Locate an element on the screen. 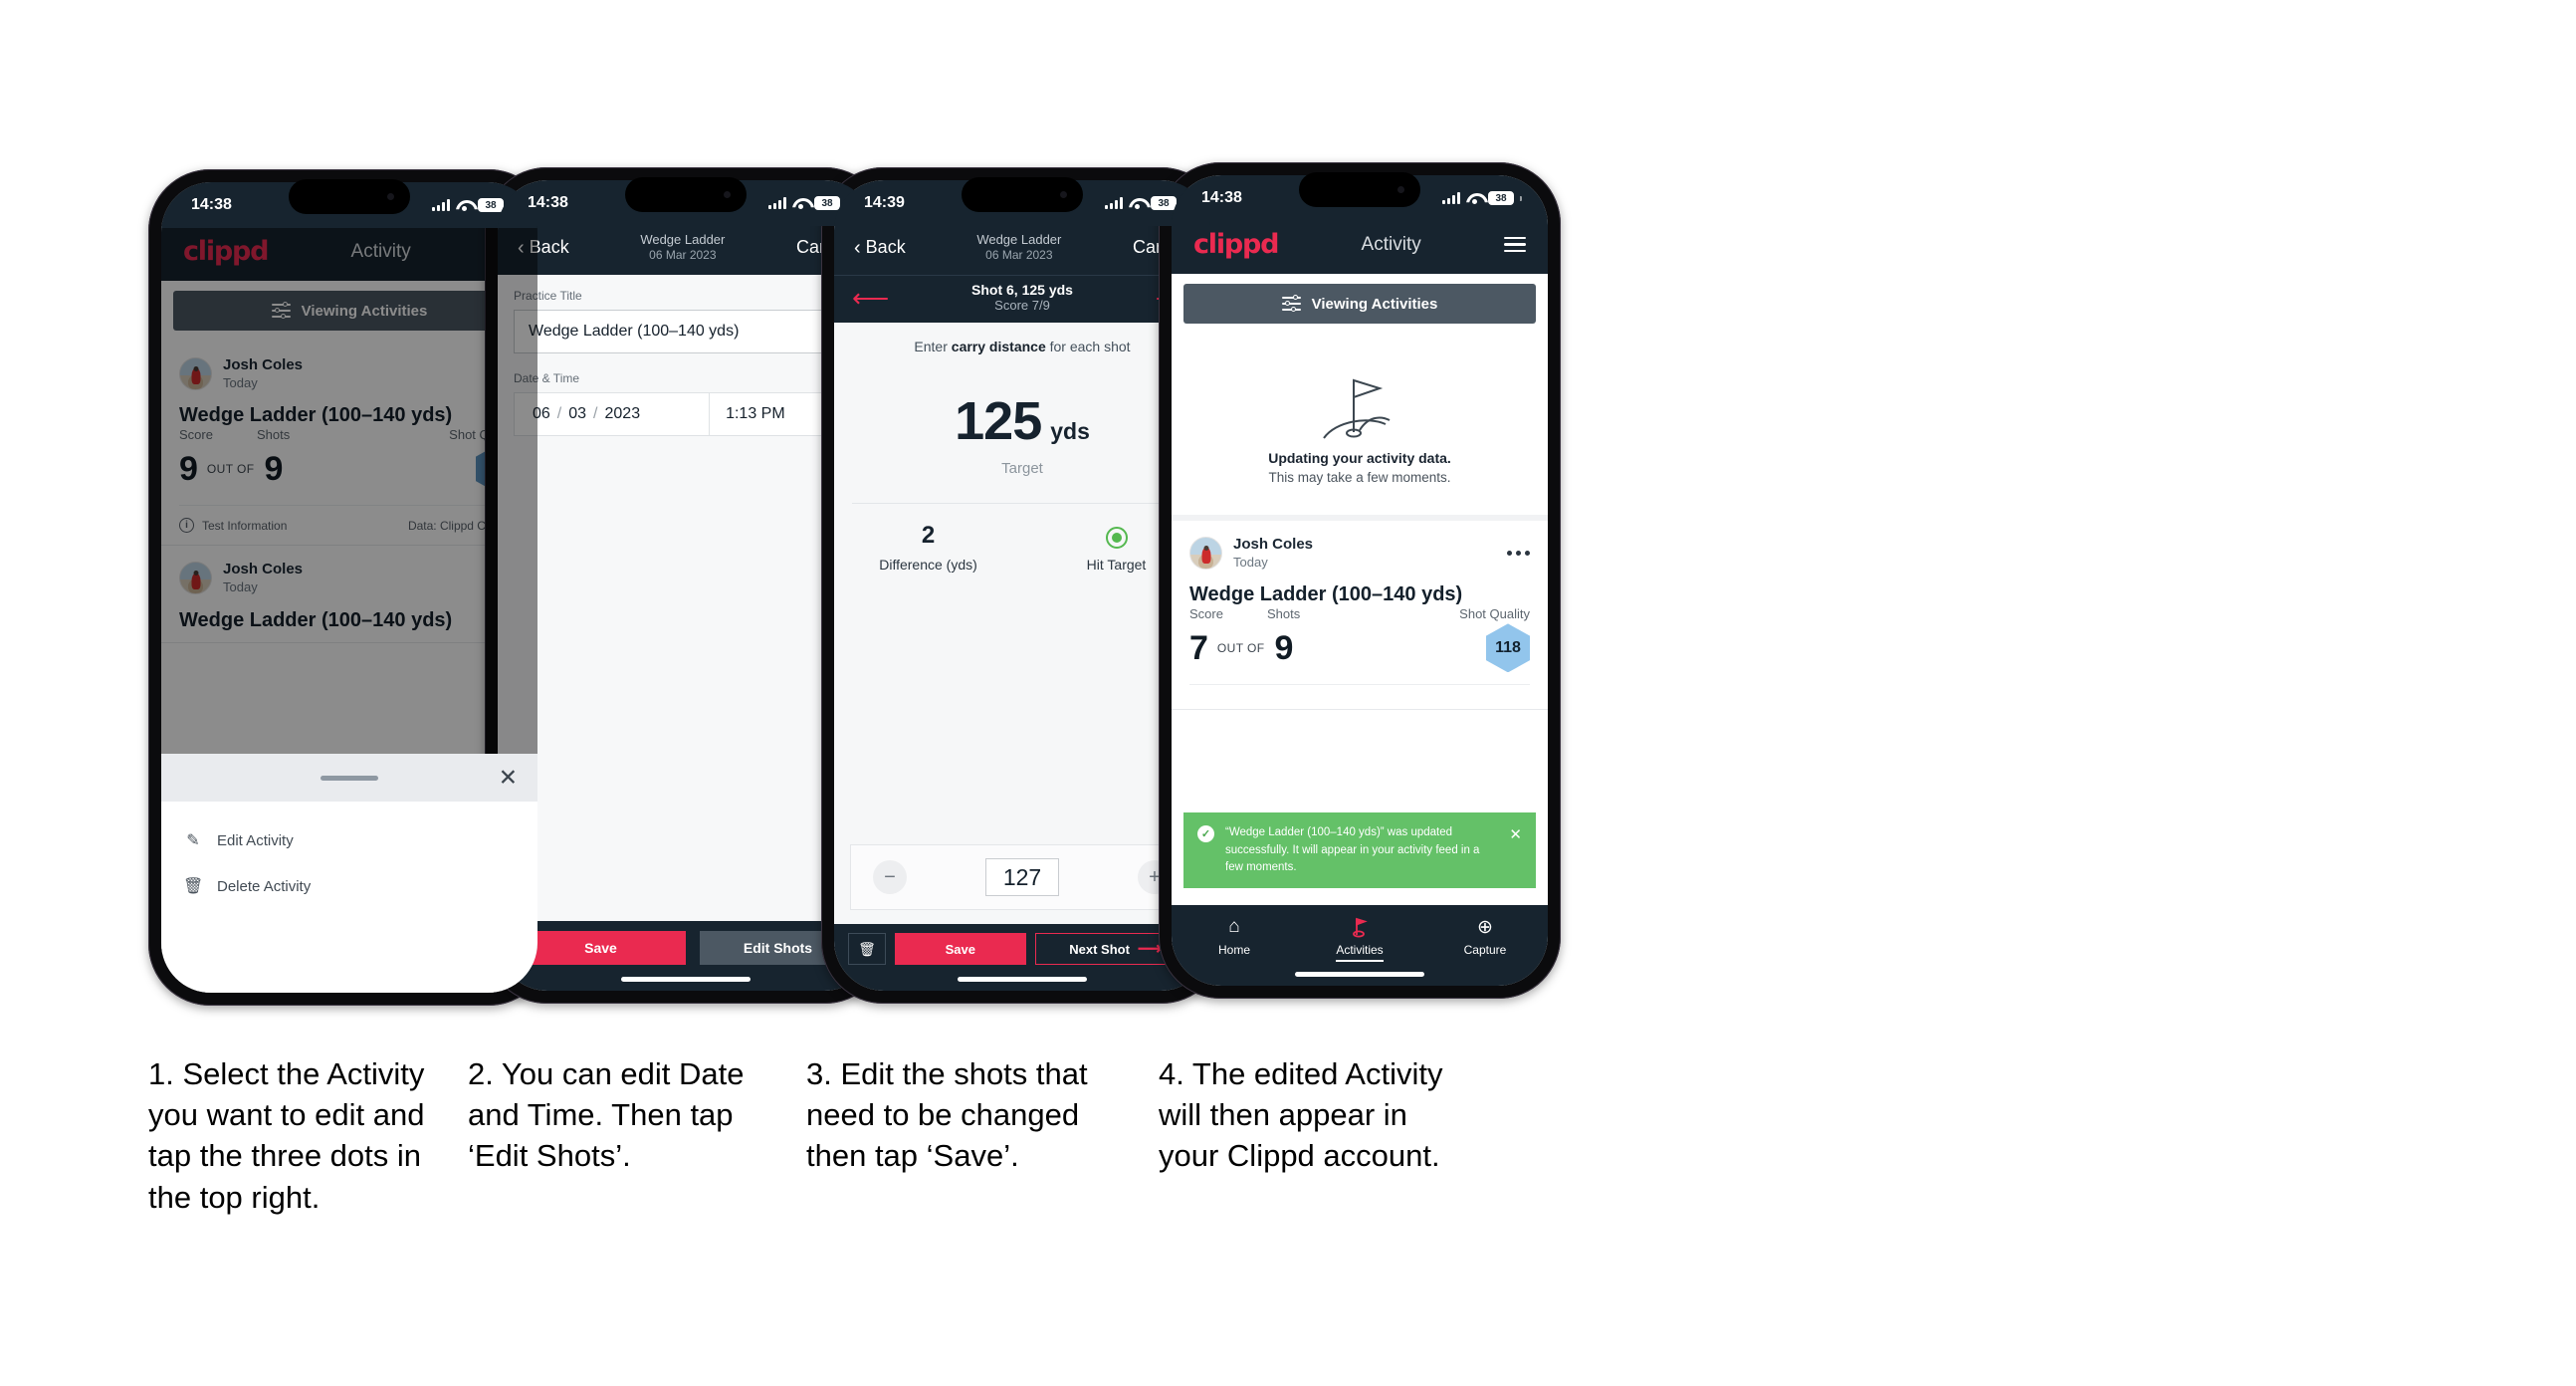 The image size is (2576, 1386). target-unit: yds is located at coordinates (1070, 431).